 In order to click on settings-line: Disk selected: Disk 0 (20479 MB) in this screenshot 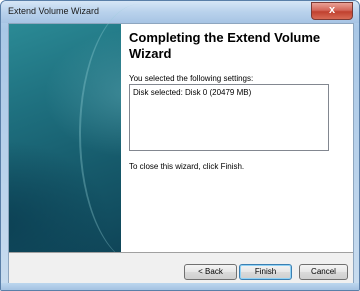, I will do `click(192, 92)`.